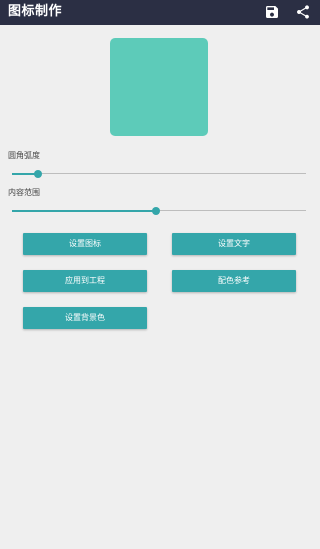  I want to click on corner-radius-slider, so click(159, 174).